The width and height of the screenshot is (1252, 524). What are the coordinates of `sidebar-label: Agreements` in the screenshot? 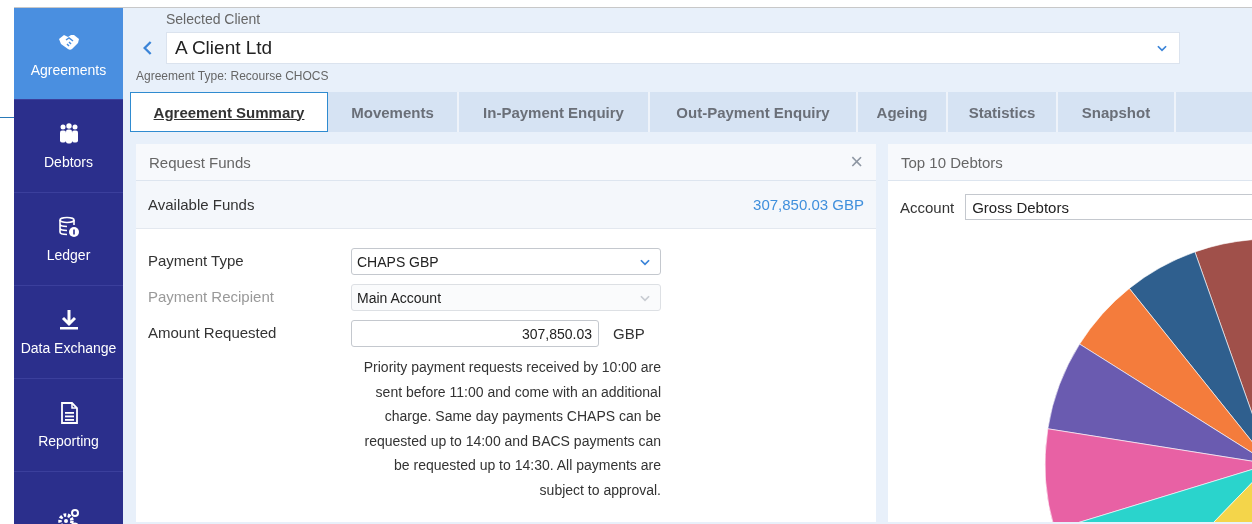 It's located at (68, 69).